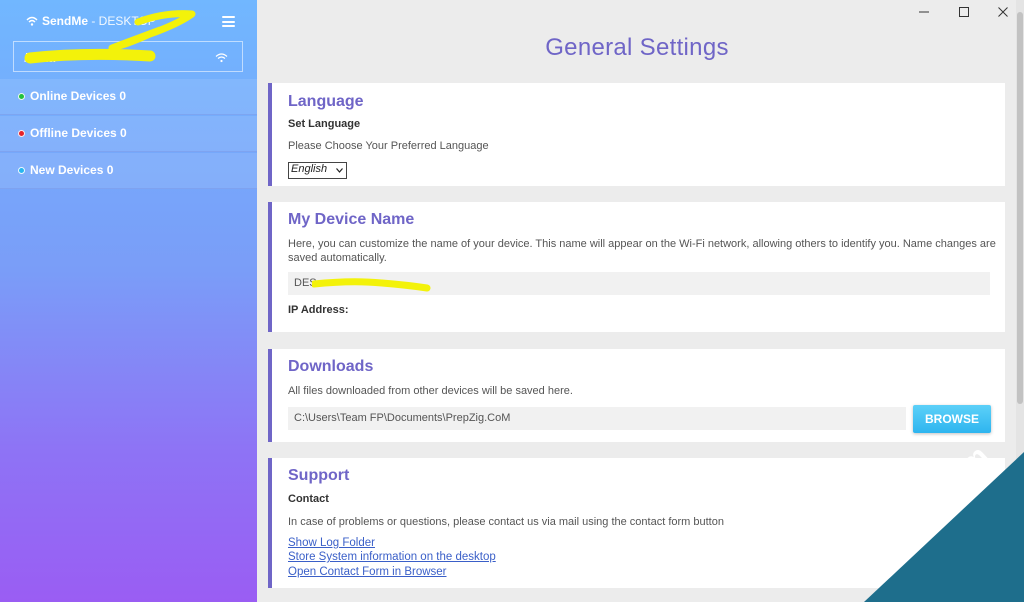 This screenshot has width=1024, height=602. Describe the element at coordinates (331, 543) in the screenshot. I see `show-log-folder-link: Show Log Folder` at that location.